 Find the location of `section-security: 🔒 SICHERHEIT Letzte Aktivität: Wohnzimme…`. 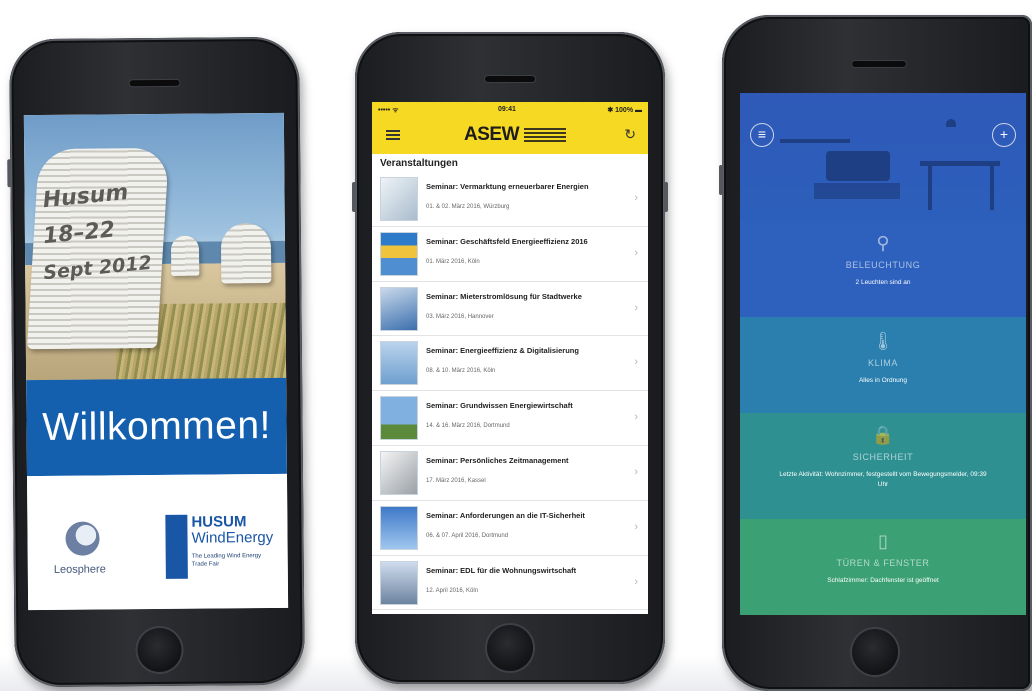

section-security: 🔒 SICHERHEIT Letzte Aktivität: Wohnzimme… is located at coordinates (883, 466).